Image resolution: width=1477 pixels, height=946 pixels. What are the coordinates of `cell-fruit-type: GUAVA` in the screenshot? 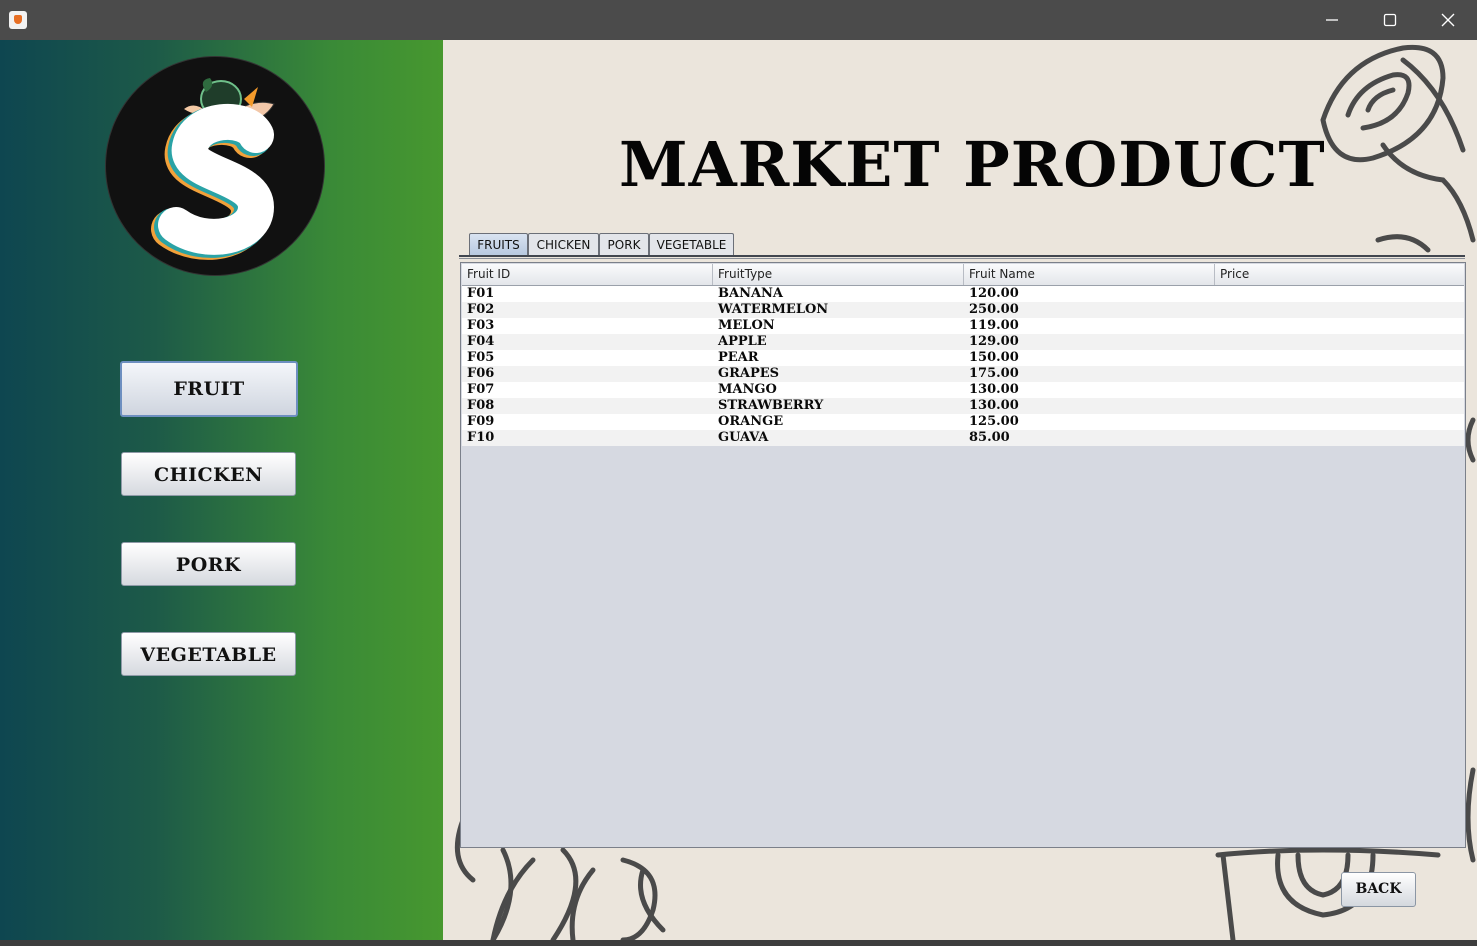 It's located at (743, 437).